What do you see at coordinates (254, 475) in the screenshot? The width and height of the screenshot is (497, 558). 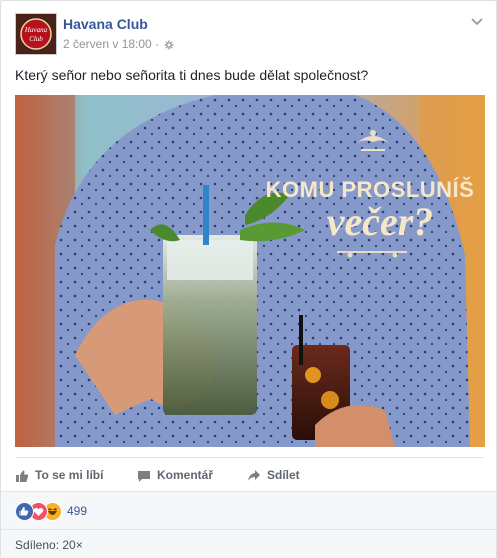 I see `share-arrow-icon` at bounding box center [254, 475].